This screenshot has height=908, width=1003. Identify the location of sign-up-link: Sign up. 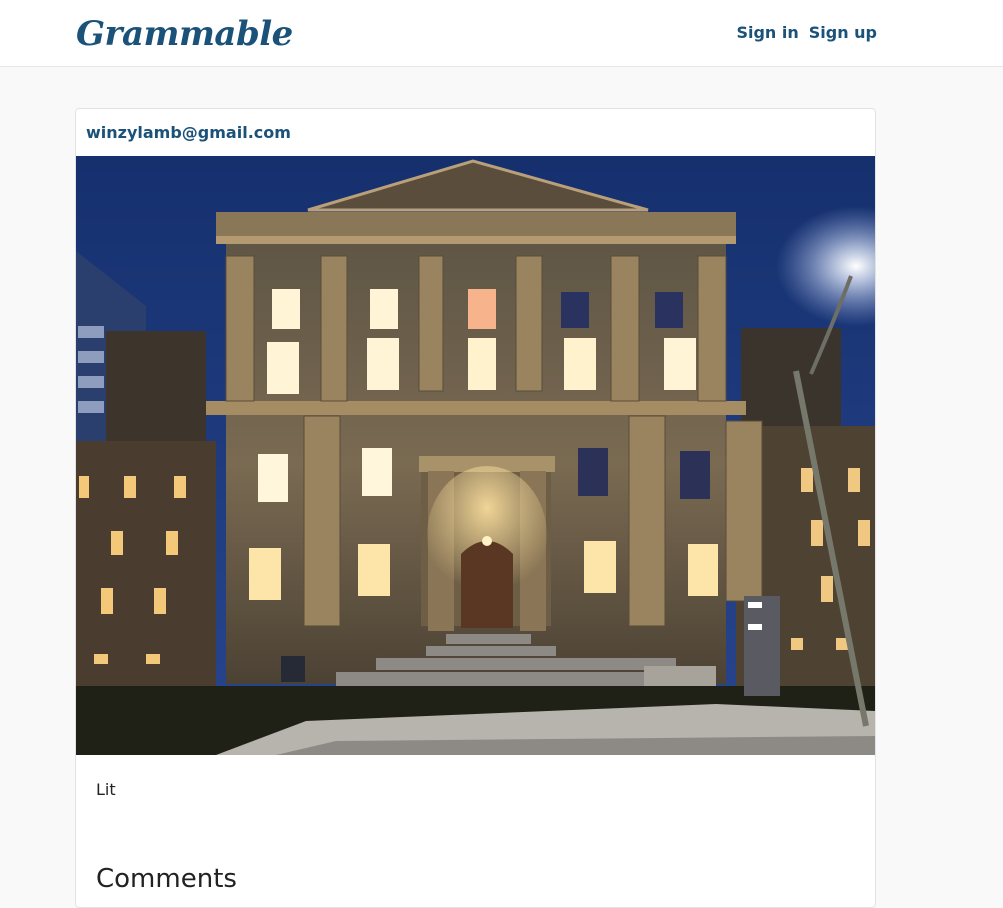
(843, 32).